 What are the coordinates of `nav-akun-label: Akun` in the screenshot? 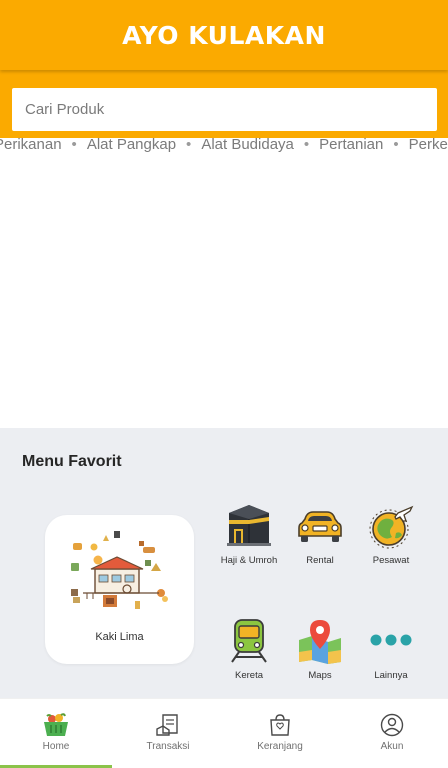 It's located at (392, 746).